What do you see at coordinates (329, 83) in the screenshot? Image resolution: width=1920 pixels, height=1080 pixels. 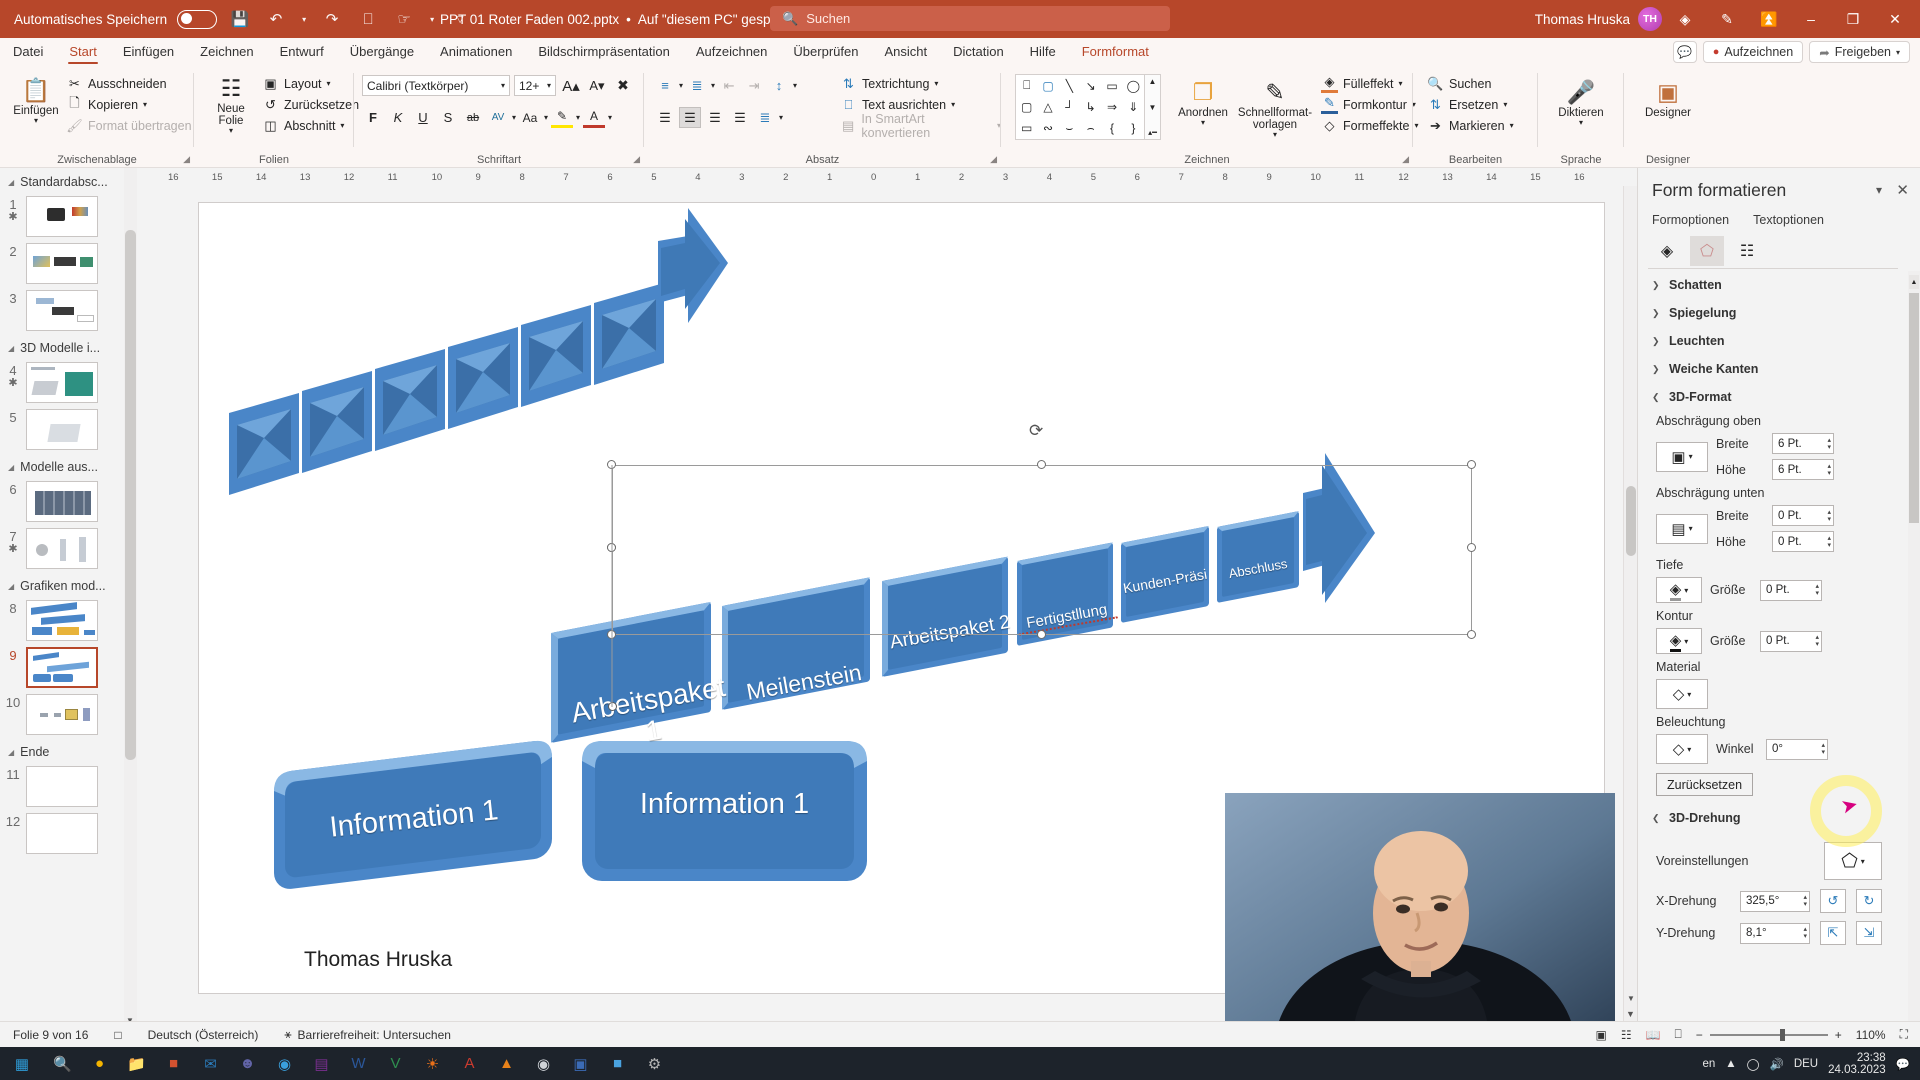 I see `layout-dropdown-icon: ▾` at bounding box center [329, 83].